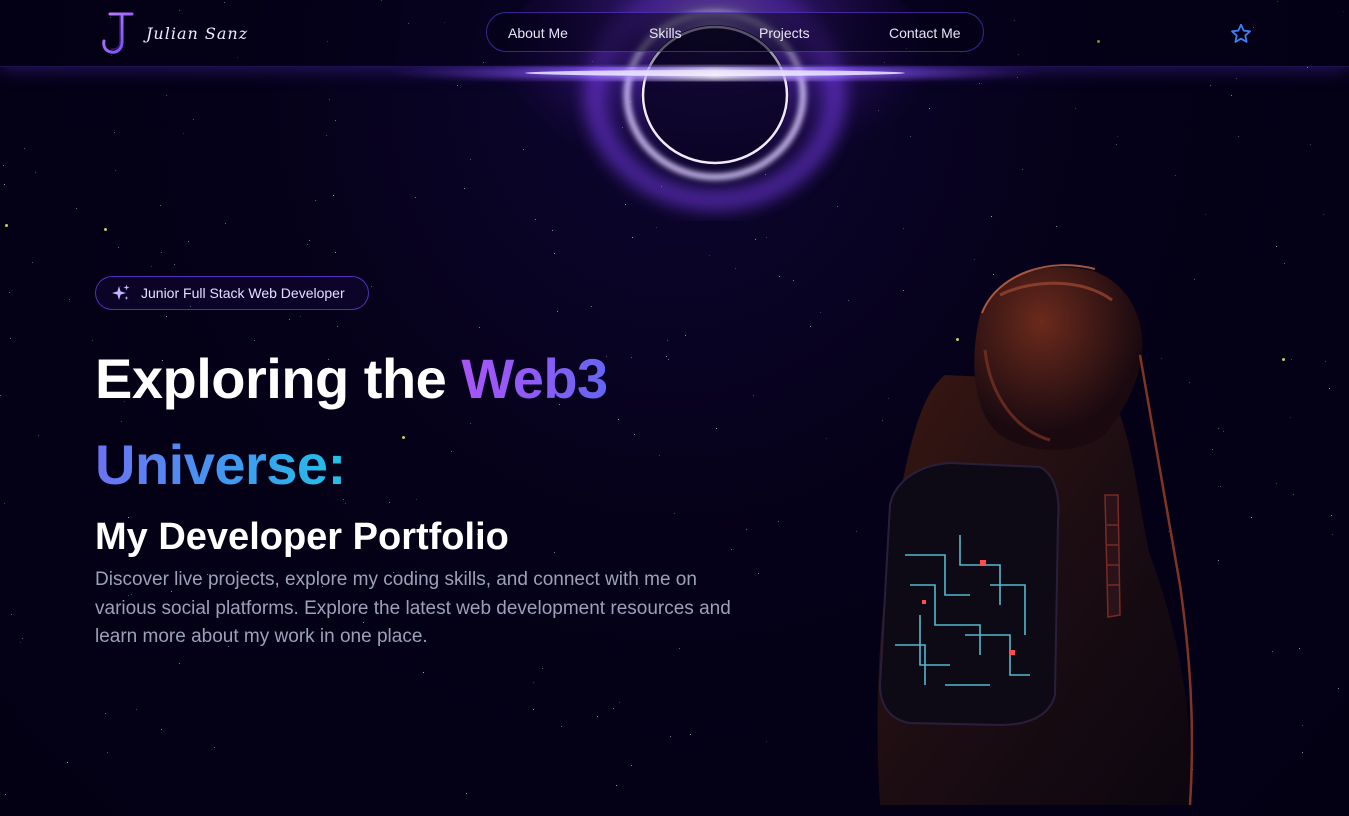 Image resolution: width=1349 pixels, height=816 pixels. What do you see at coordinates (665, 33) in the screenshot?
I see `nav-link-skills: Skills` at bounding box center [665, 33].